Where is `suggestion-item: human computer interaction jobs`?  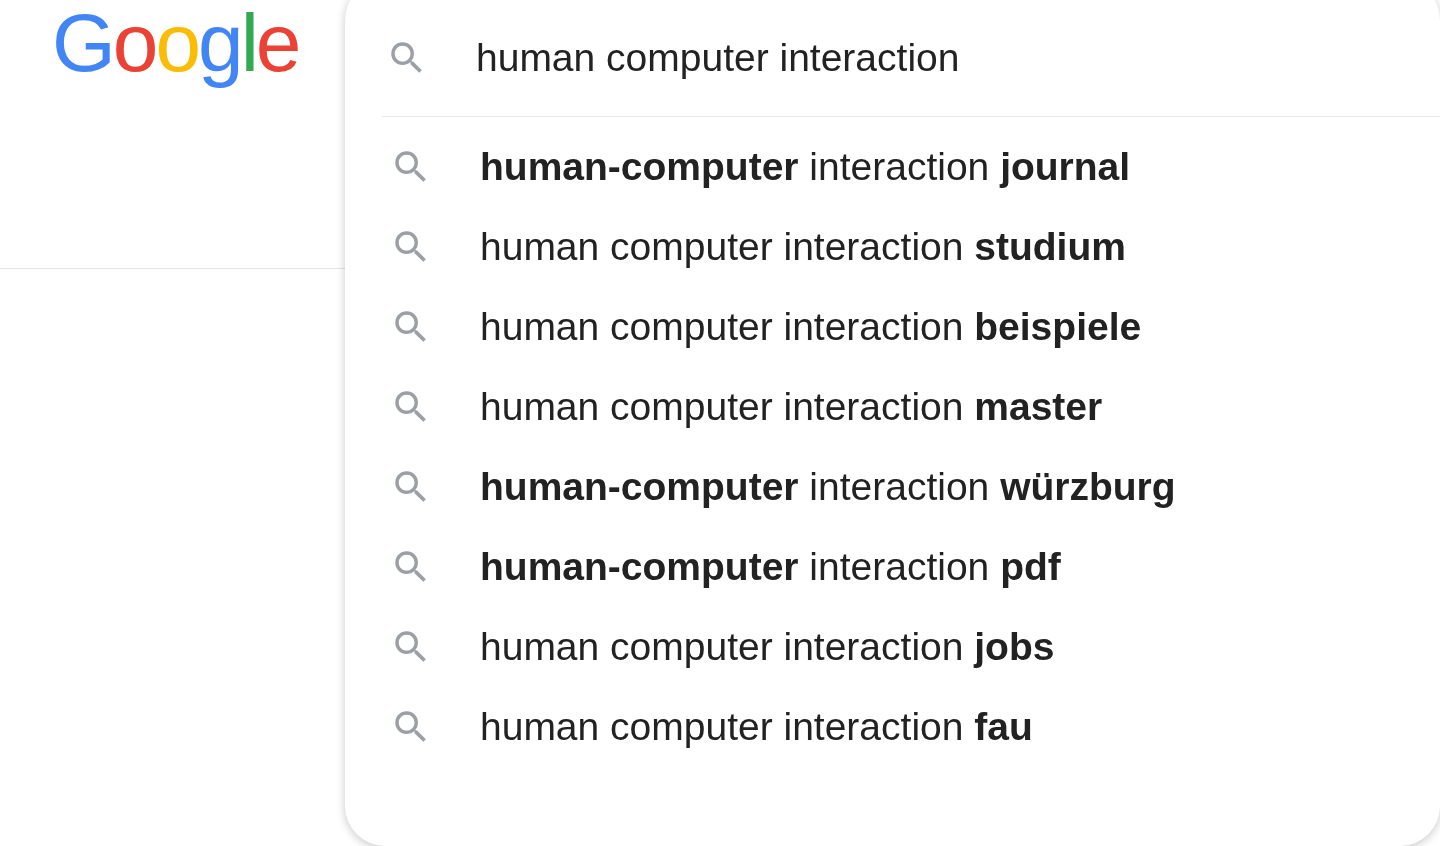 suggestion-item: human computer interaction jobs is located at coordinates (767, 647).